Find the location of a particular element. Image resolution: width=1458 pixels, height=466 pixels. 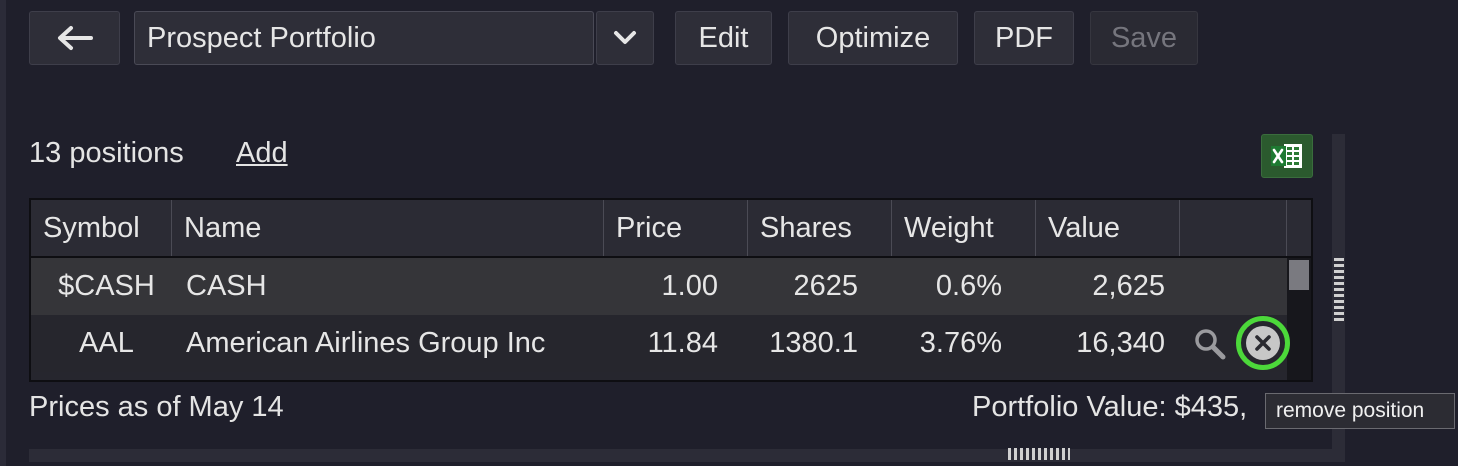

window-edge is located at coordinates (3, 233).